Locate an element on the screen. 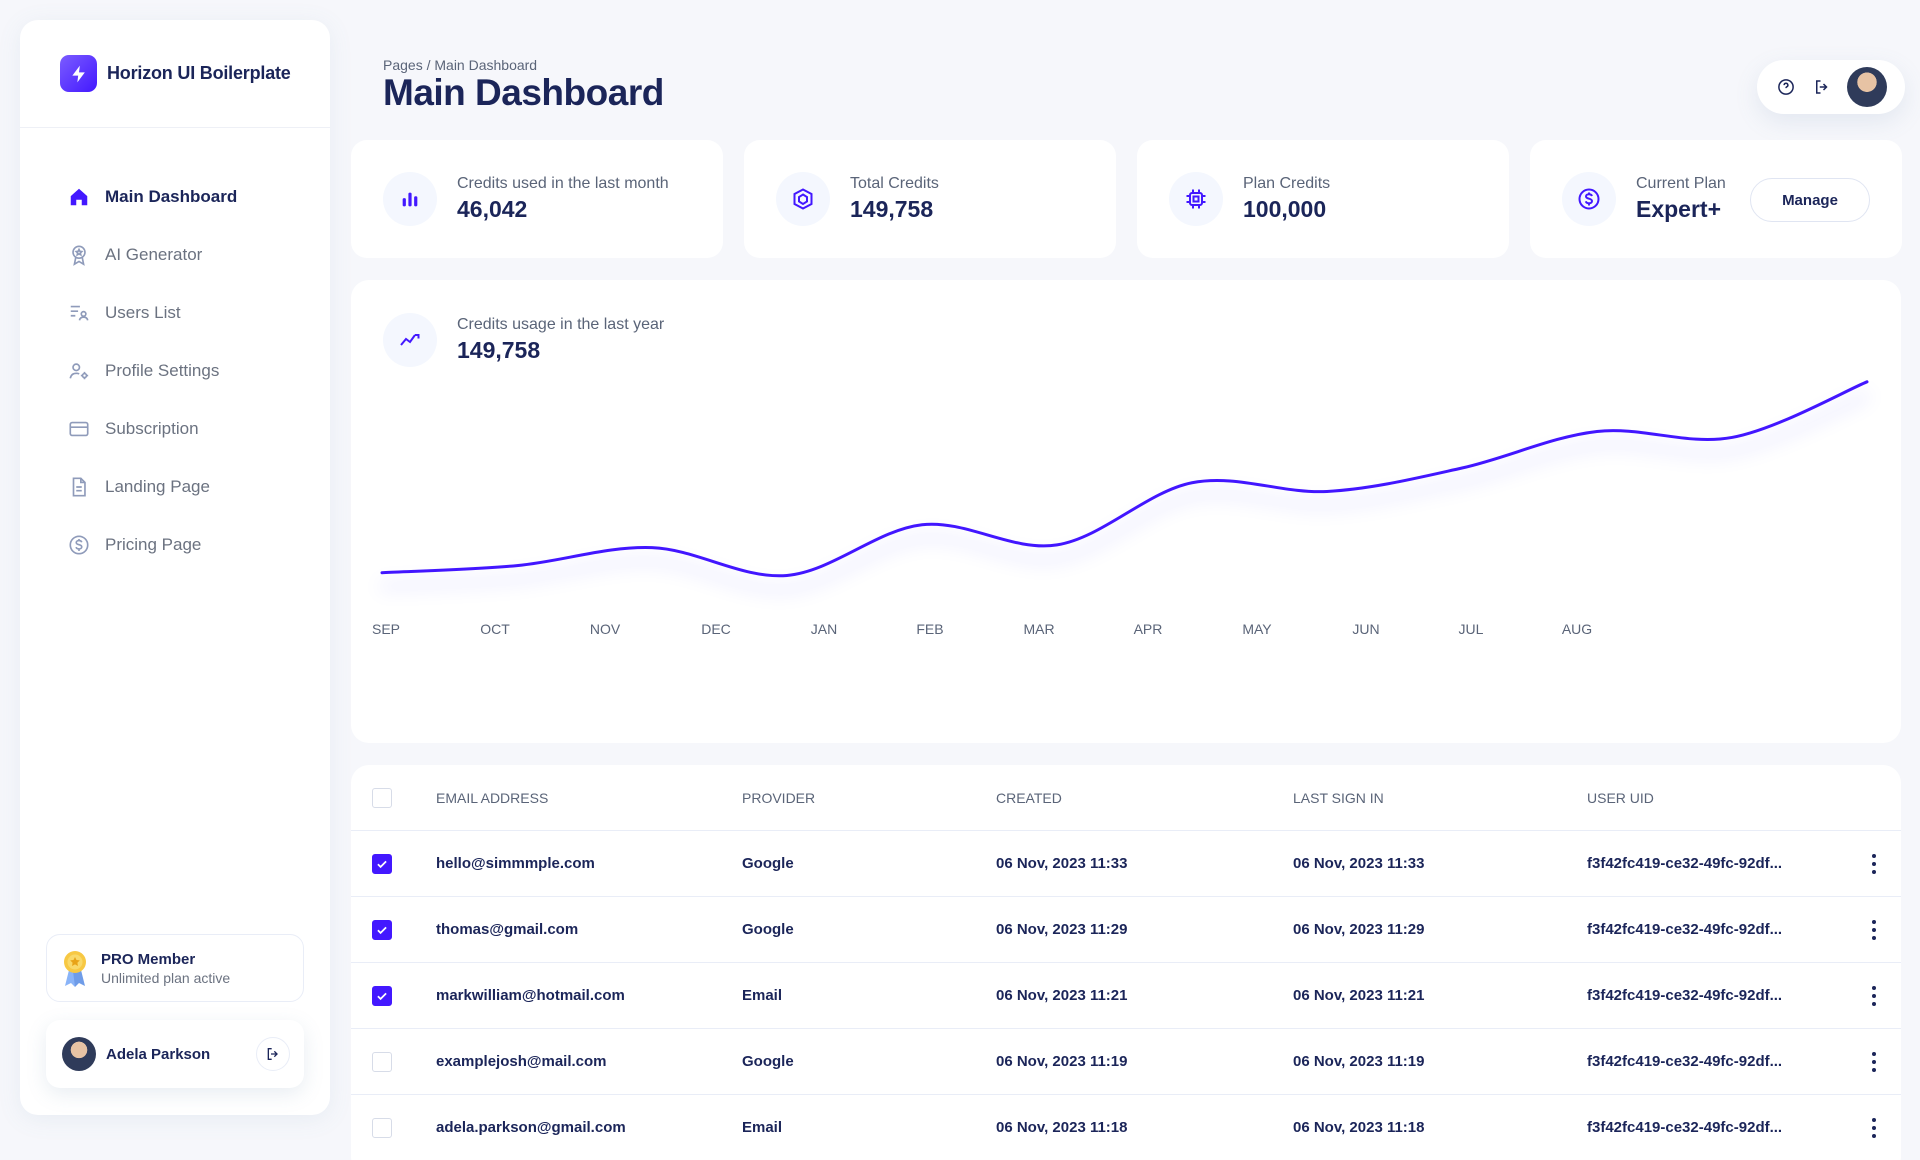 The width and height of the screenshot is (1920, 1160). cell-provider: Email is located at coordinates (762, 1127).